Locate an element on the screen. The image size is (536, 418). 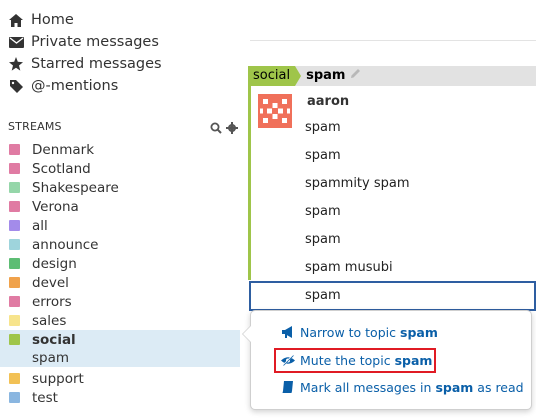
stream-item-sales: sales is located at coordinates (120, 320).